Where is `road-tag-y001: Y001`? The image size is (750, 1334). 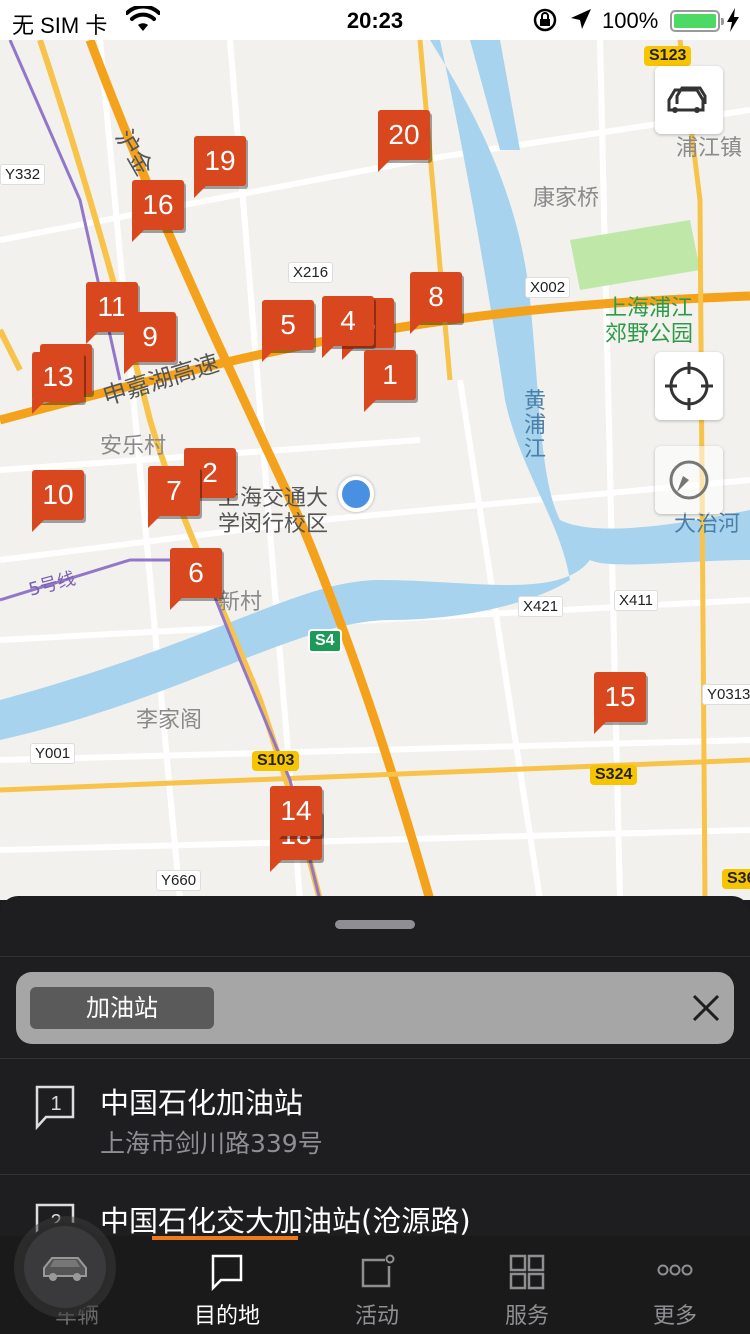 road-tag-y001: Y001 is located at coordinates (53, 753).